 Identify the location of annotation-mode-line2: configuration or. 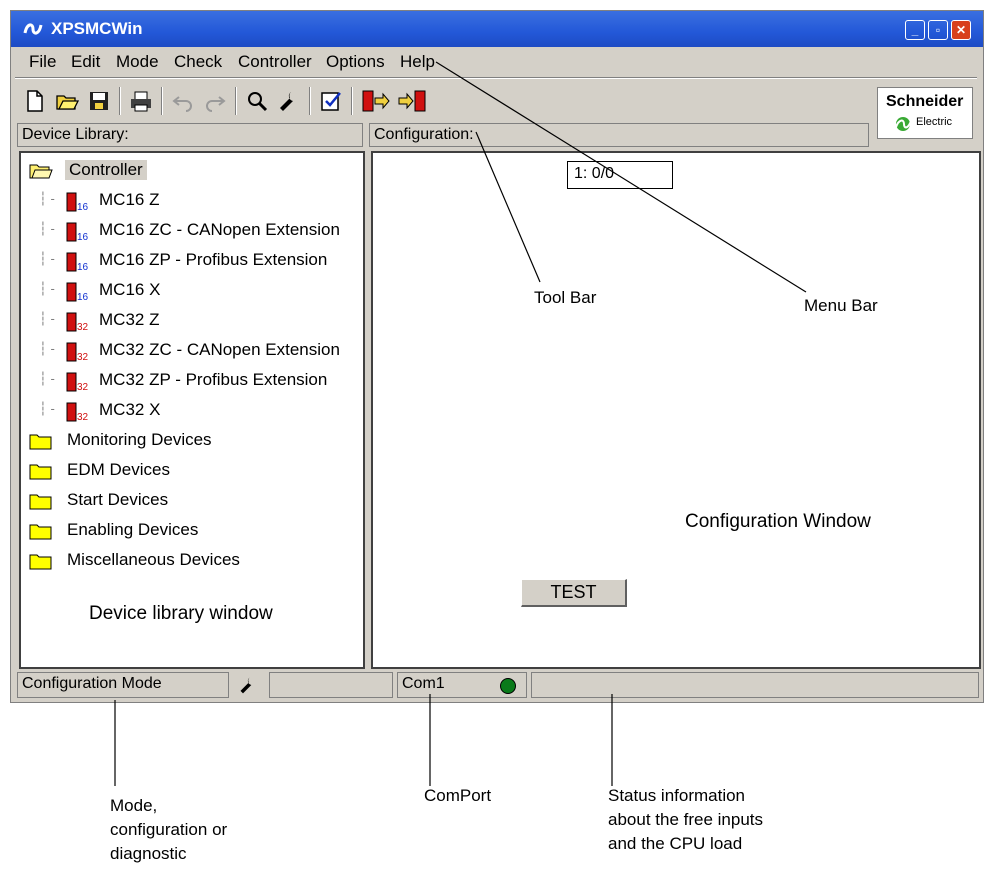
(169, 829).